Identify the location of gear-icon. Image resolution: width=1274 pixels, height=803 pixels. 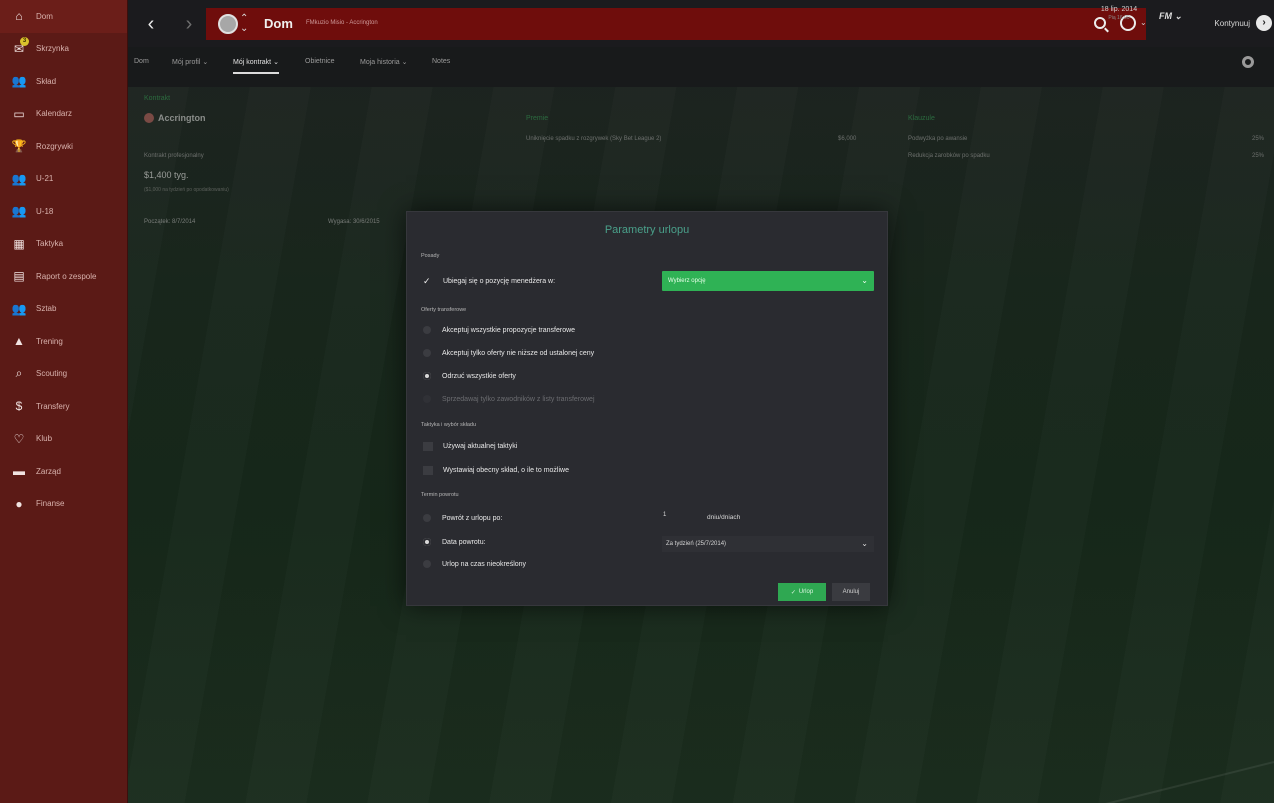
(1248, 62).